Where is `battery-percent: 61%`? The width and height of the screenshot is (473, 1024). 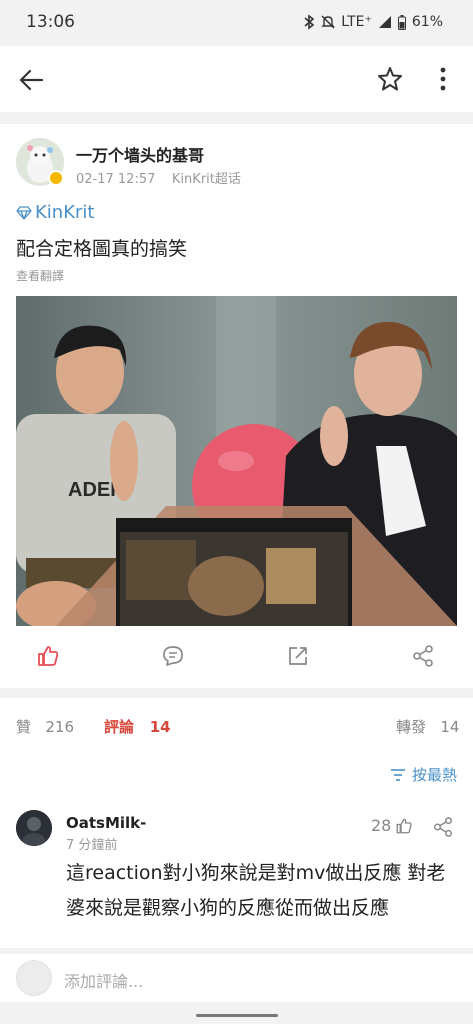
battery-percent: 61% is located at coordinates (427, 22).